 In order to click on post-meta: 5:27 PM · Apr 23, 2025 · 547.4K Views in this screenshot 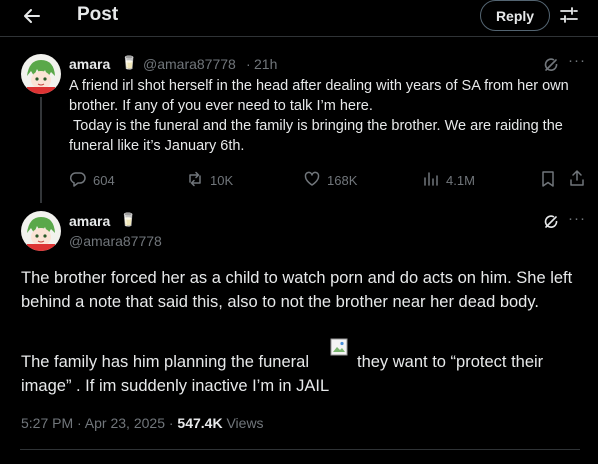, I will do `click(142, 423)`.